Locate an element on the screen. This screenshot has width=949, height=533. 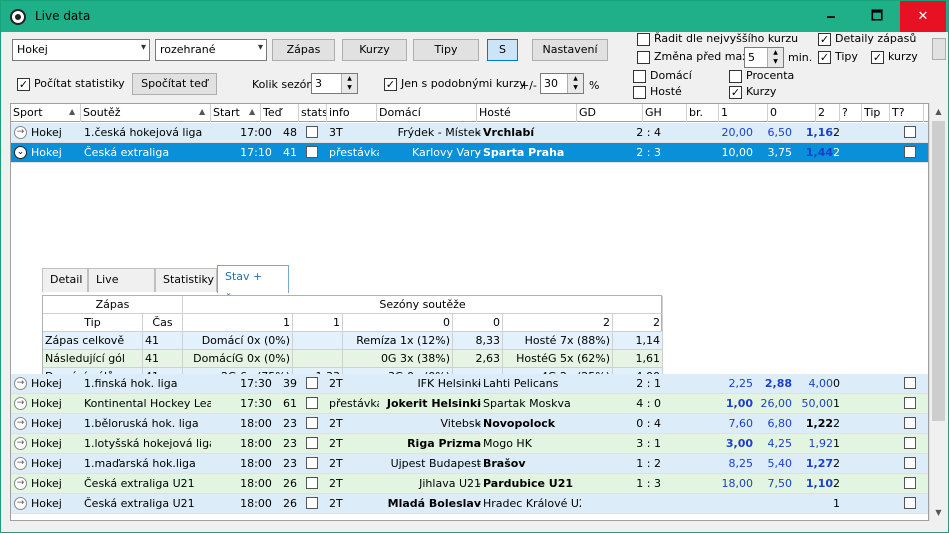
col-header: Teď is located at coordinates (280, 113).